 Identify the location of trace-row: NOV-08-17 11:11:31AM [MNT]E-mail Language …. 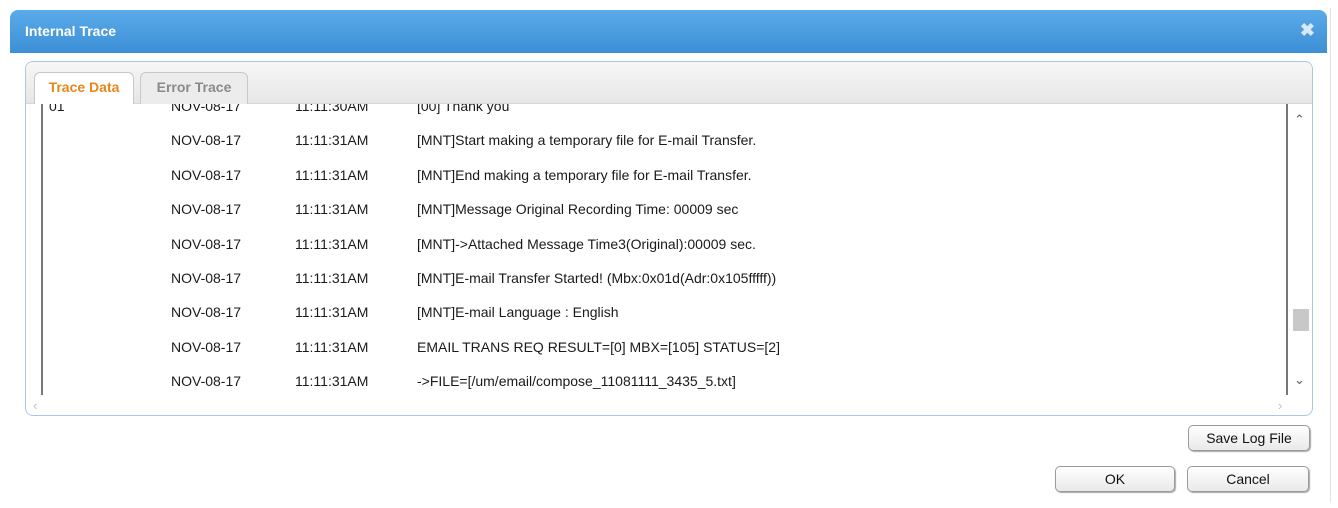
(663, 312).